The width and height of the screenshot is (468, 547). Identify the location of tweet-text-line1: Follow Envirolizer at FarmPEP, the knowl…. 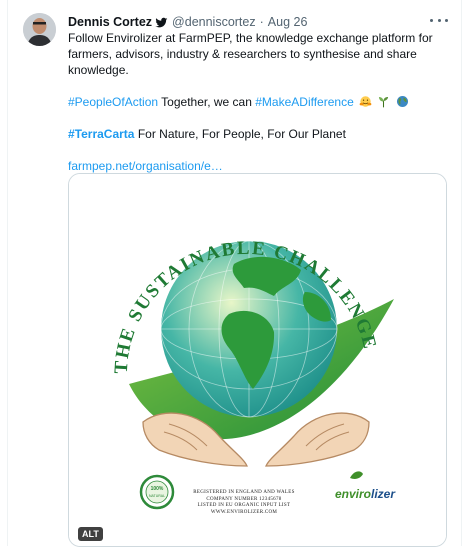
(250, 54).